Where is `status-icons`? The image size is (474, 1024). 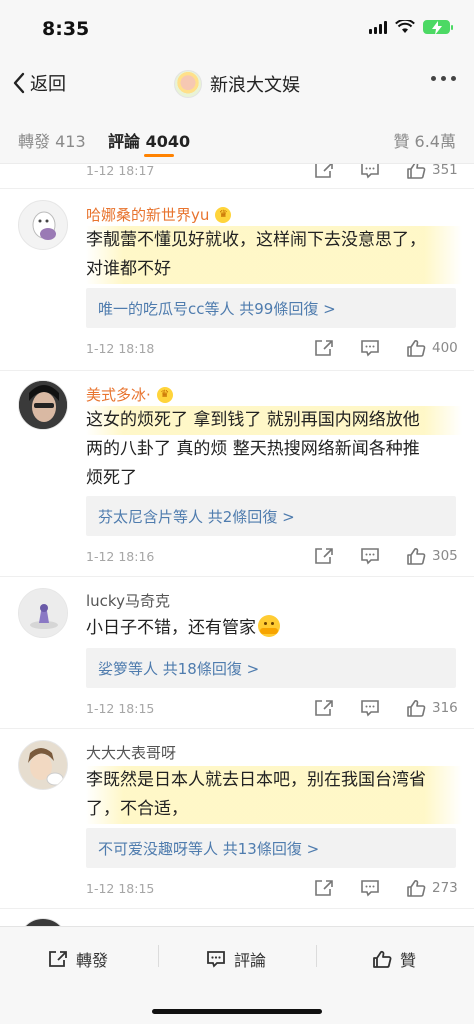
status-icons is located at coordinates (411, 27).